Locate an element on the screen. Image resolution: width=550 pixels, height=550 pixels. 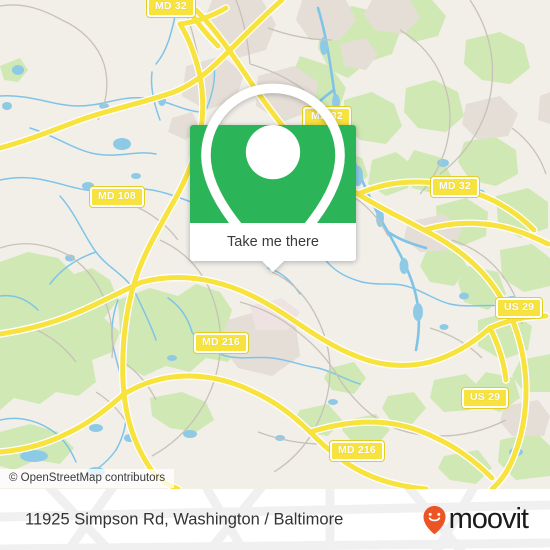
road-shield-md108: MD 108 is located at coordinates (117, 197).